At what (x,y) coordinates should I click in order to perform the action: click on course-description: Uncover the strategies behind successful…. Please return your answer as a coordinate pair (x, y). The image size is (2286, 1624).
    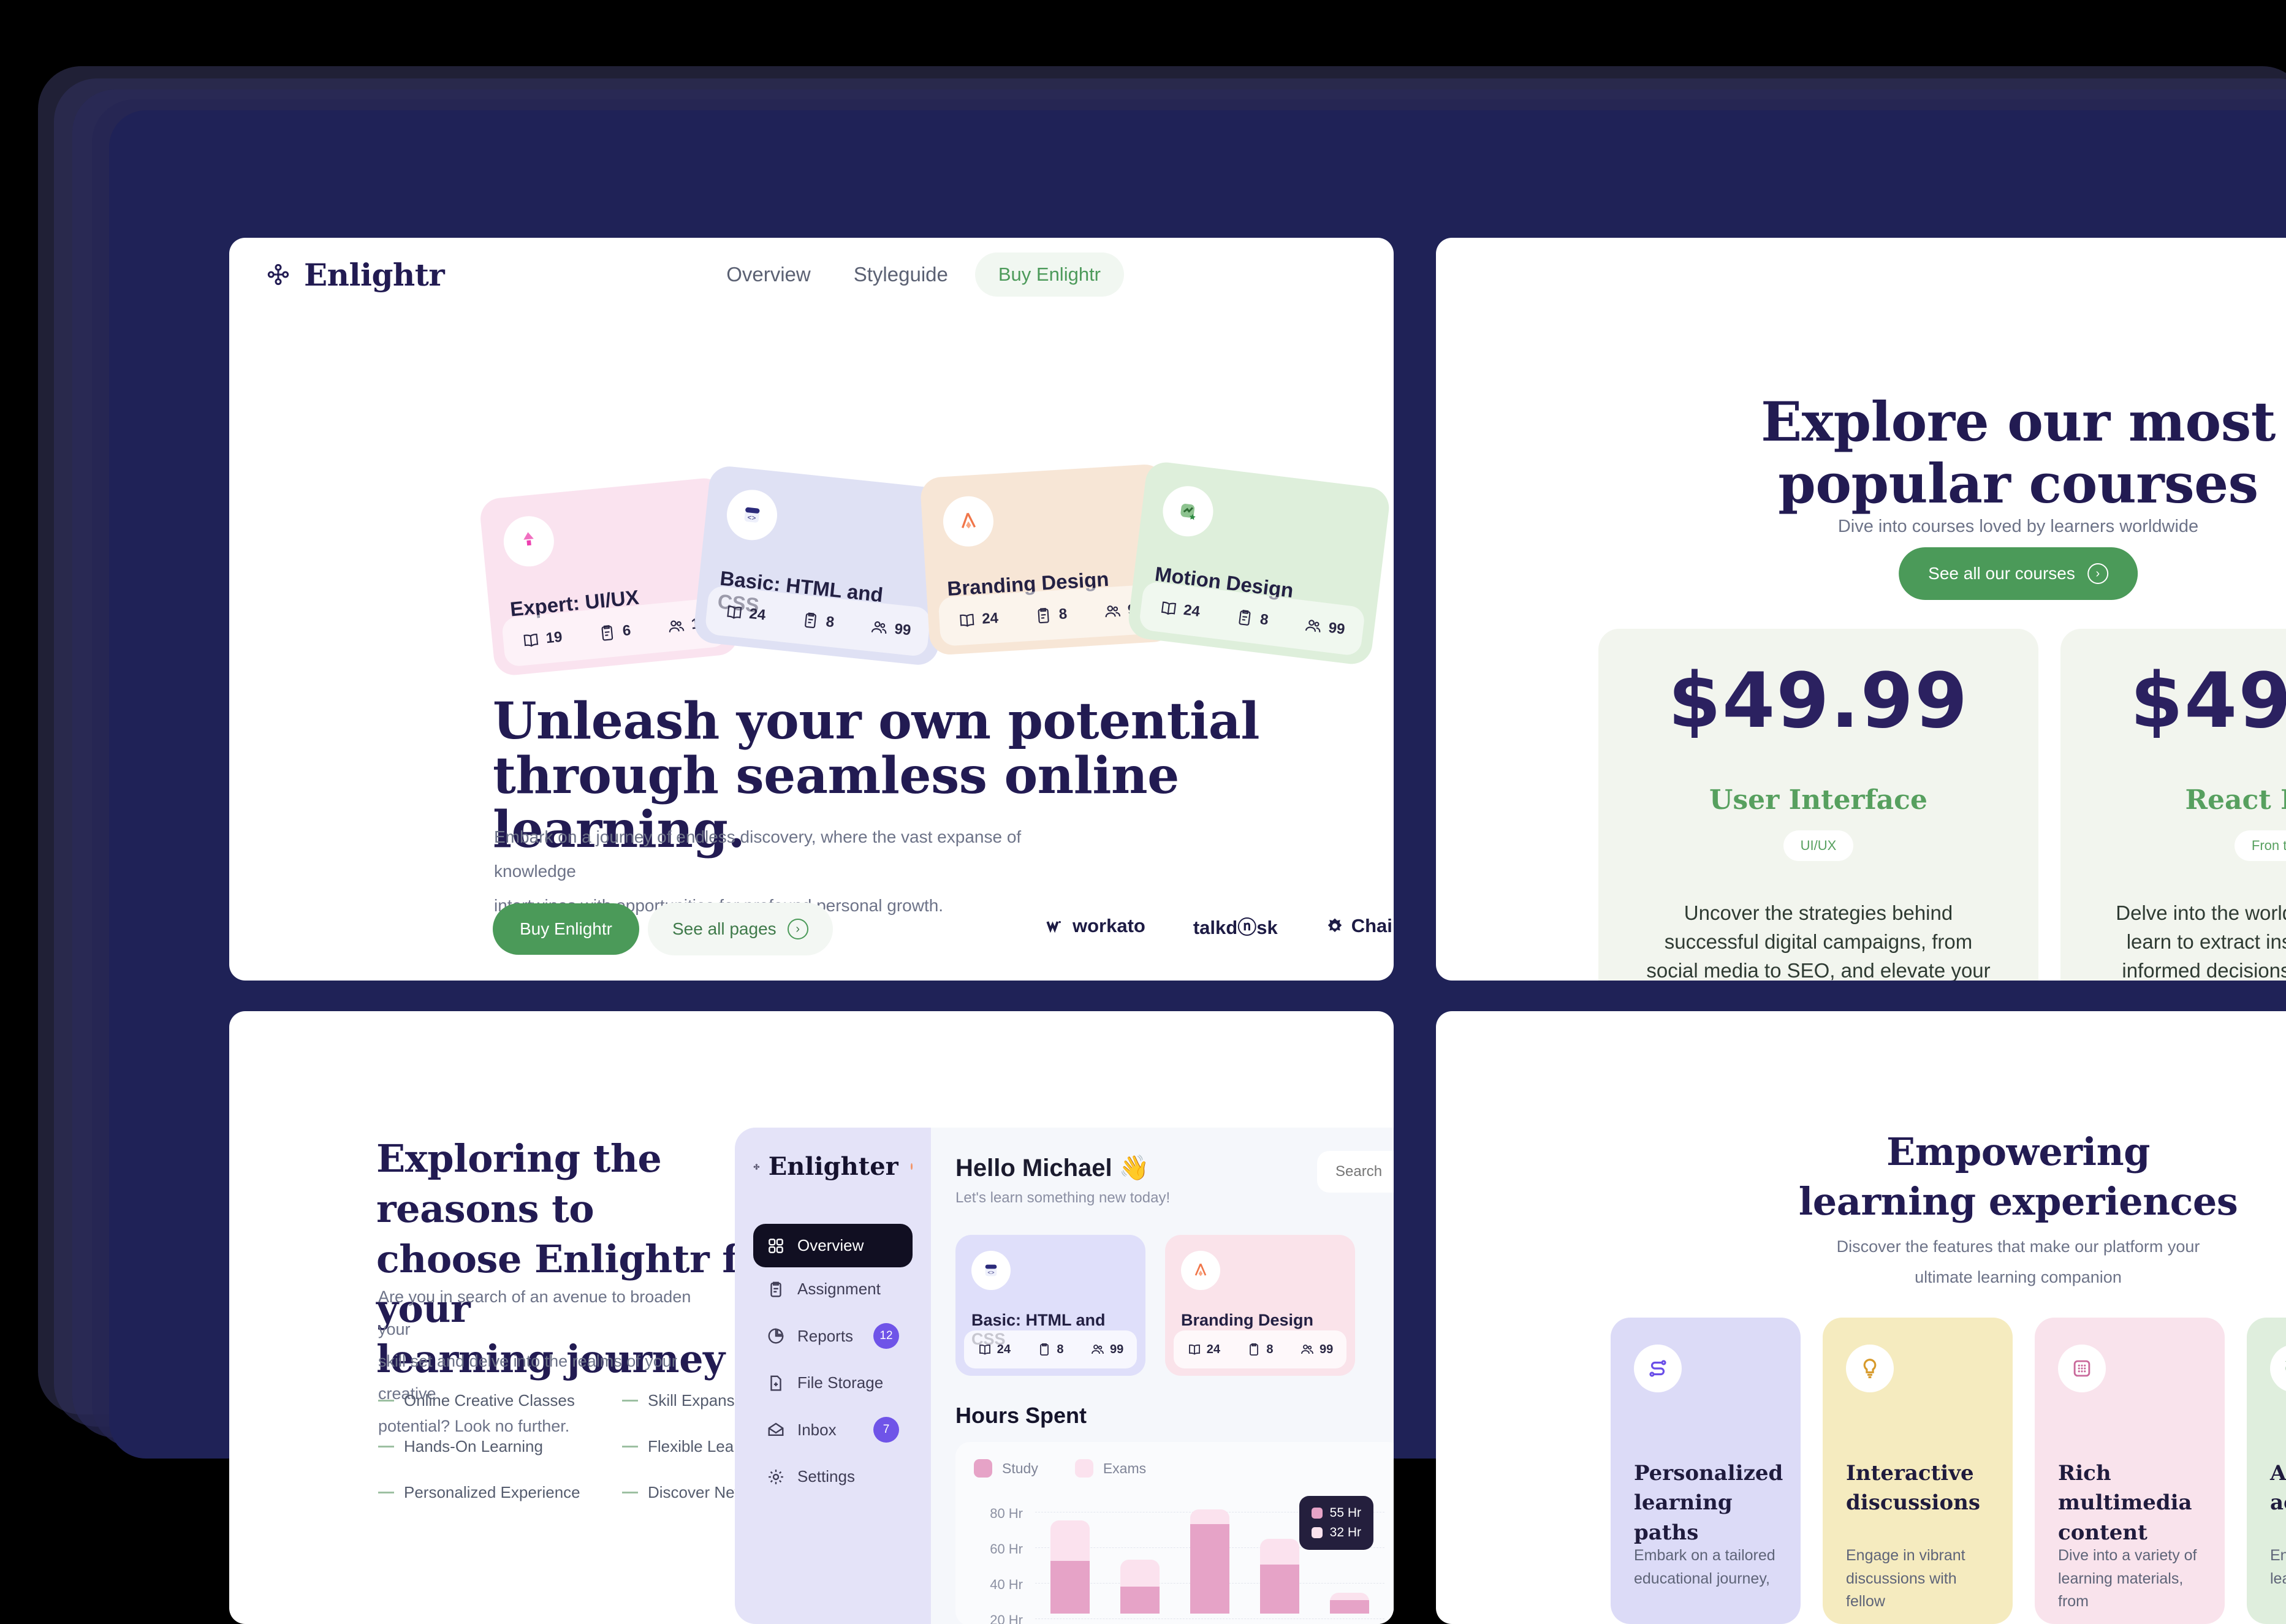
    Looking at the image, I should click on (1818, 941).